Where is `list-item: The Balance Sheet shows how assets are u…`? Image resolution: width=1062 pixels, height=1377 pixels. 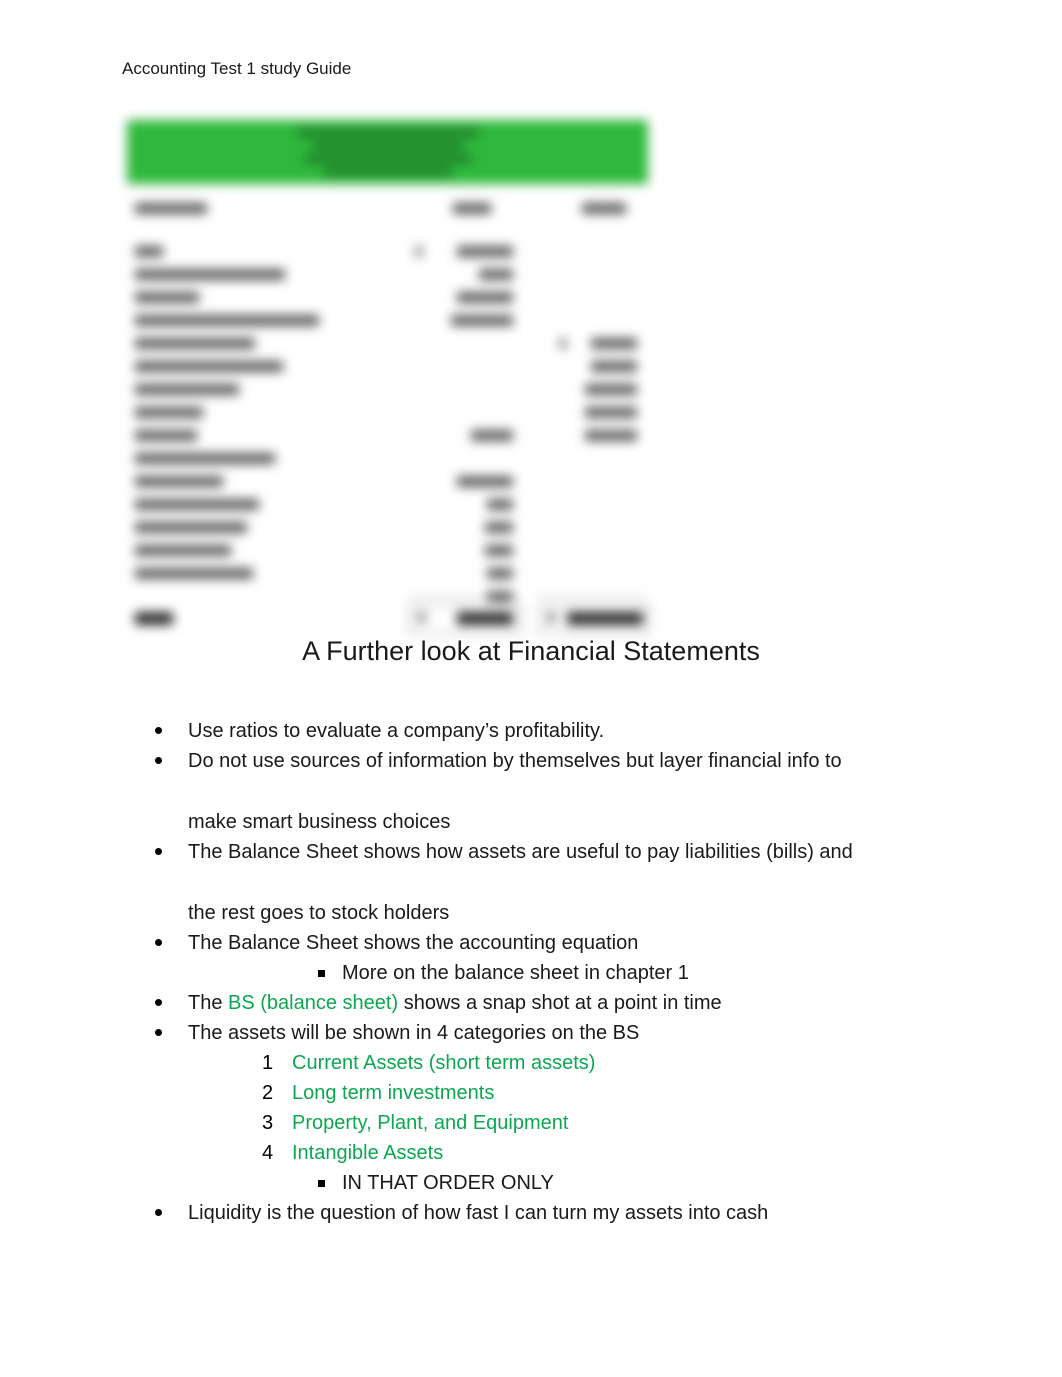 list-item: The Balance Sheet shows how assets are u… is located at coordinates (531, 852).